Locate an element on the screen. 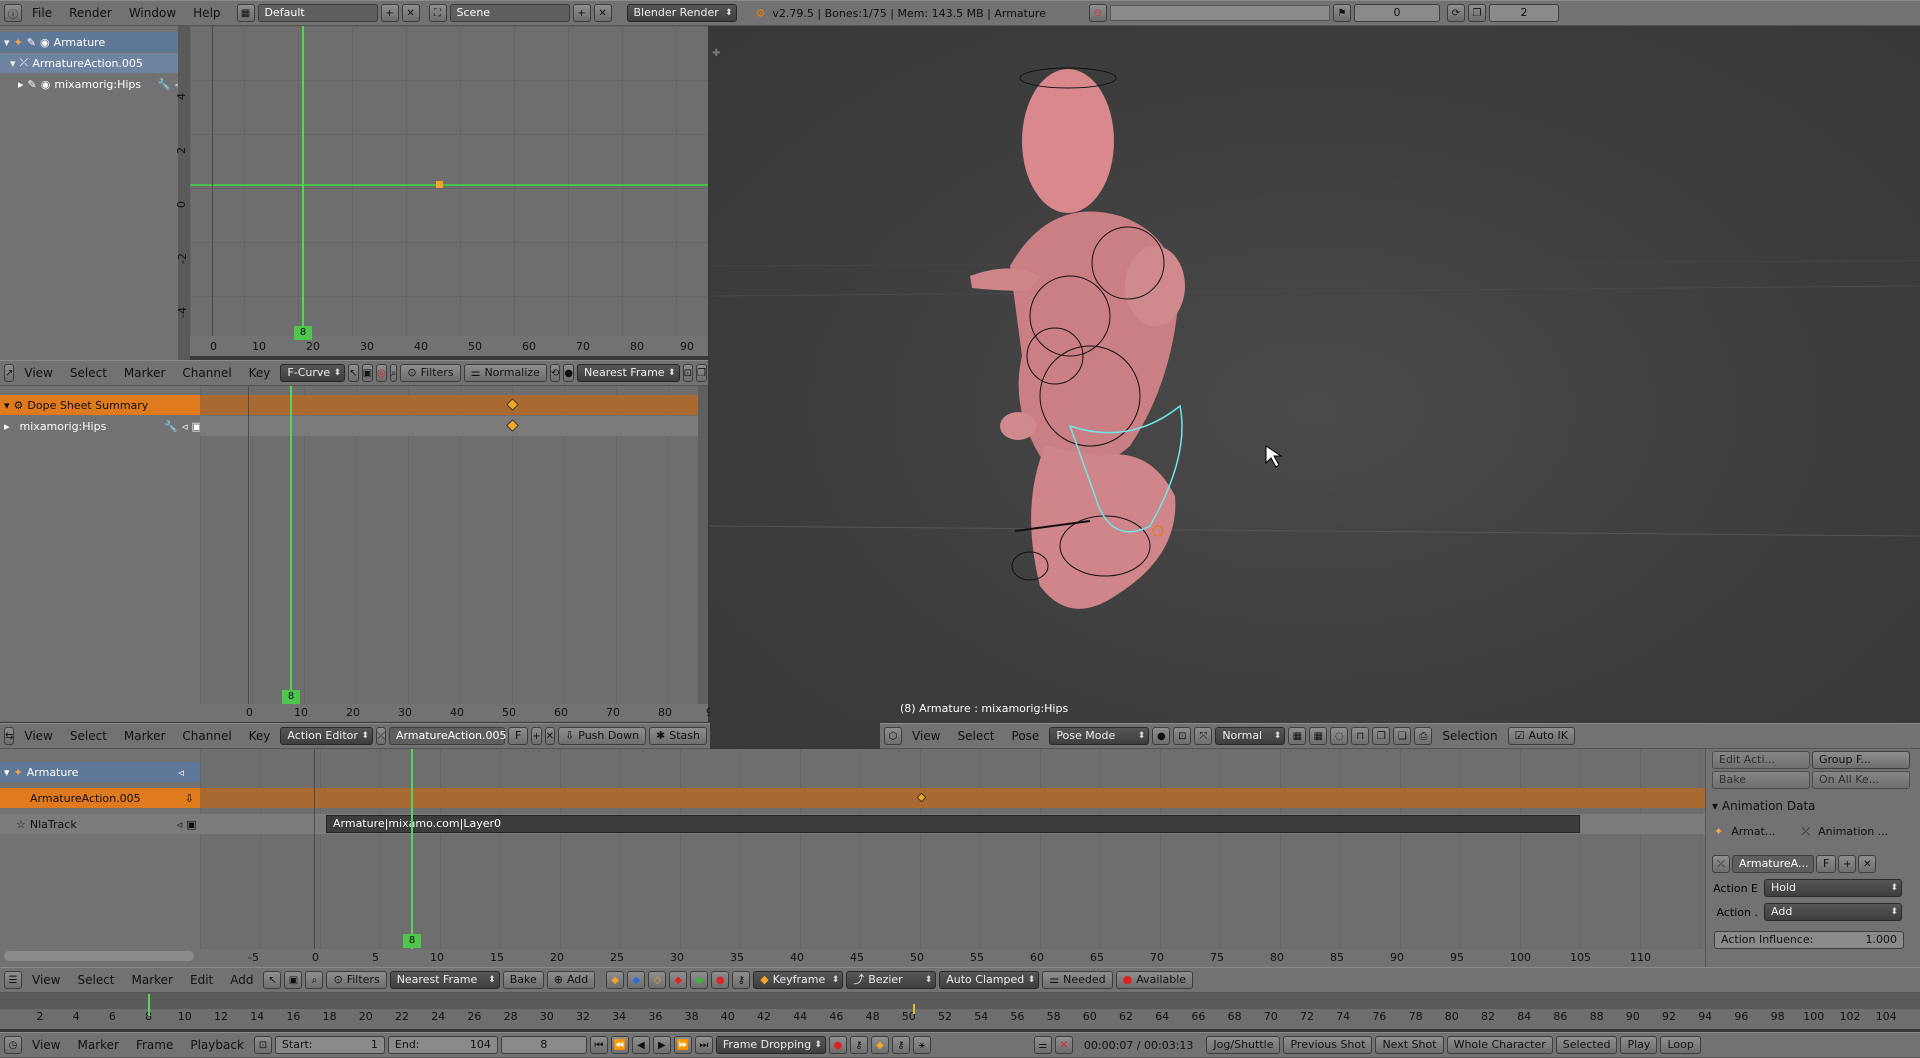 The image size is (1920, 1058). layout-grid-icon: ▦ is located at coordinates (245, 13).